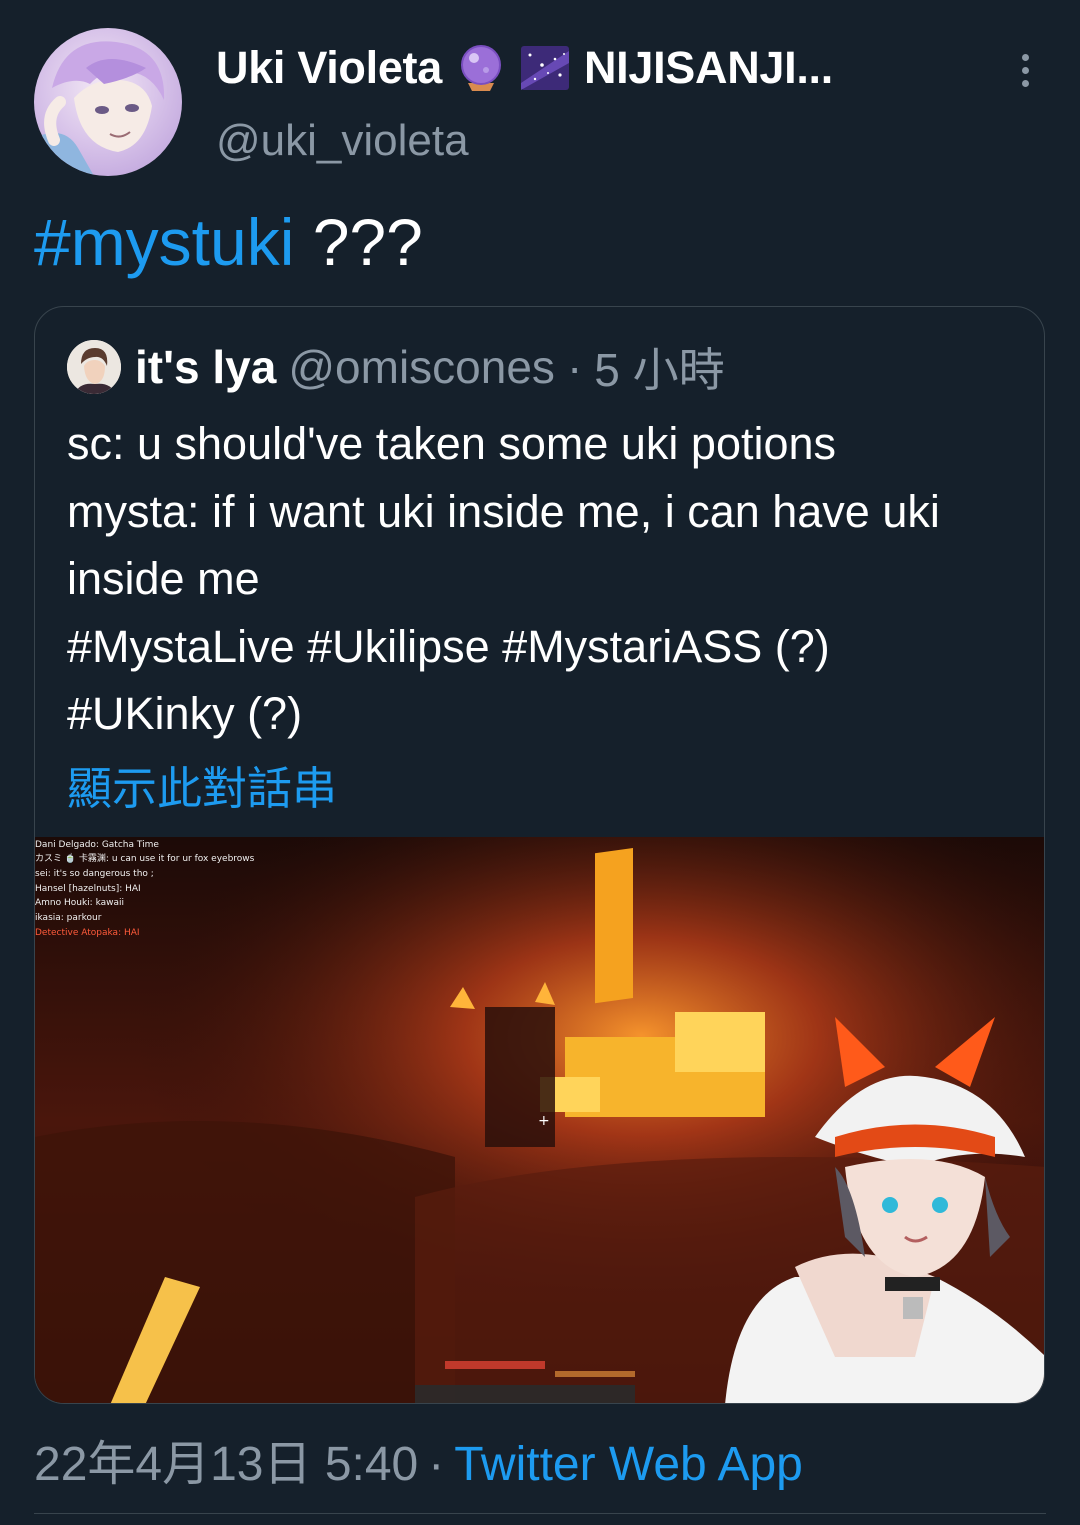 This screenshot has width=1080, height=1525. I want to click on divider, so click(540, 1513).